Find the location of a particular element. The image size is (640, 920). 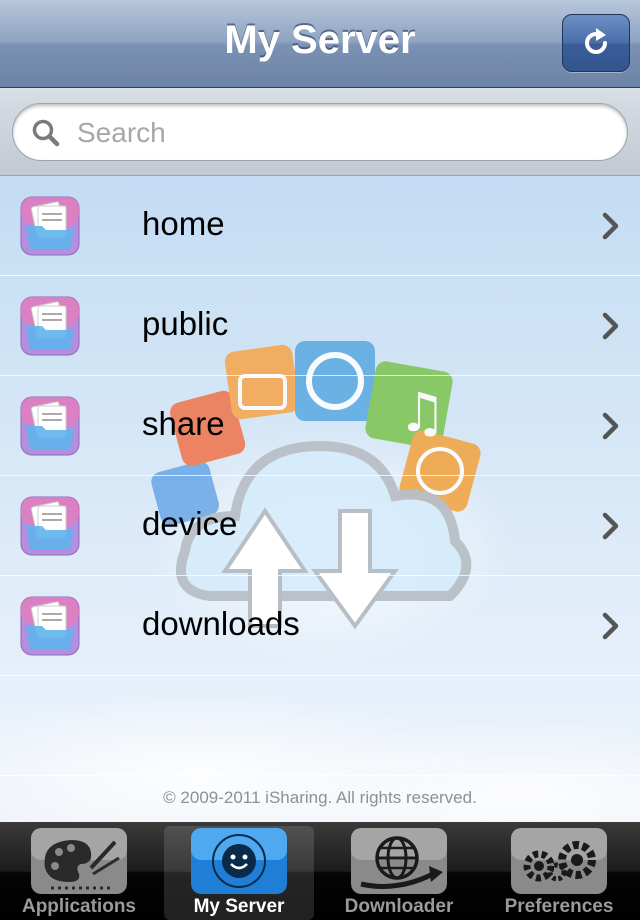

tab-label: My Server is located at coordinates (239, 906).